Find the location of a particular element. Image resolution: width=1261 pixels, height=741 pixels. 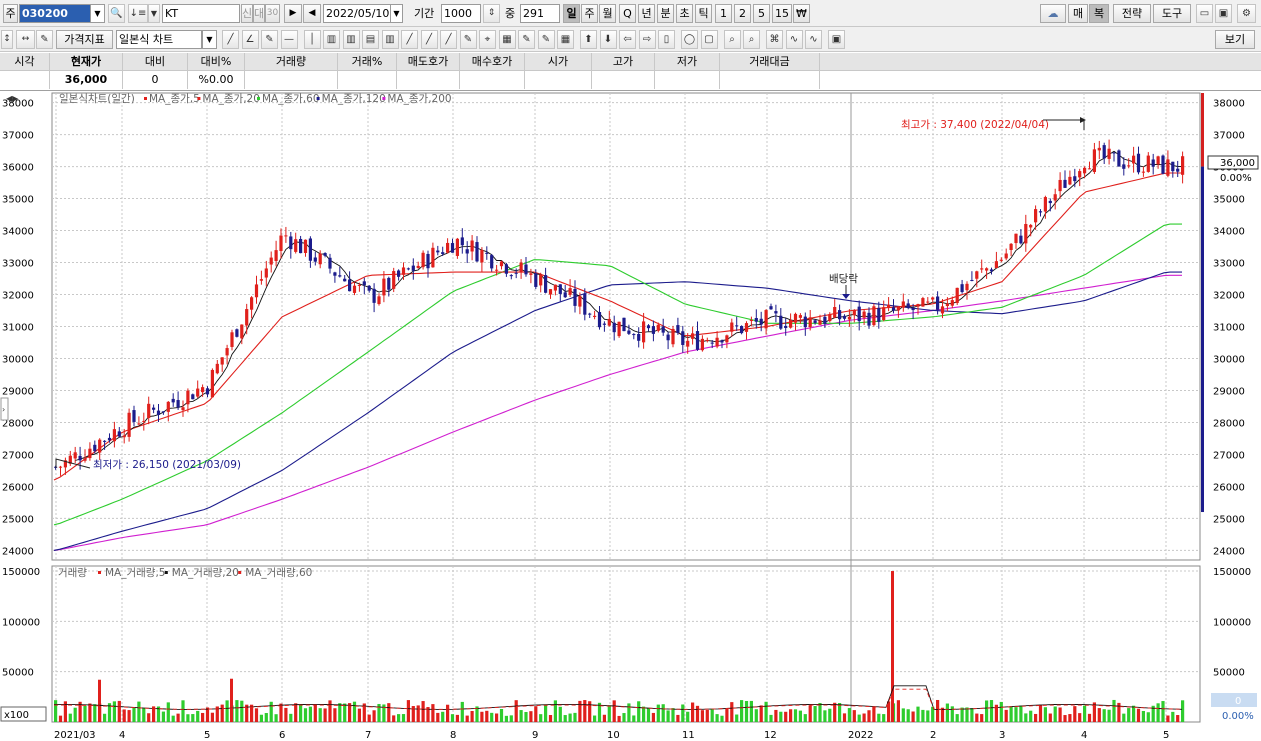

updown-arrow-icon: ↕ is located at coordinates (7, 39).